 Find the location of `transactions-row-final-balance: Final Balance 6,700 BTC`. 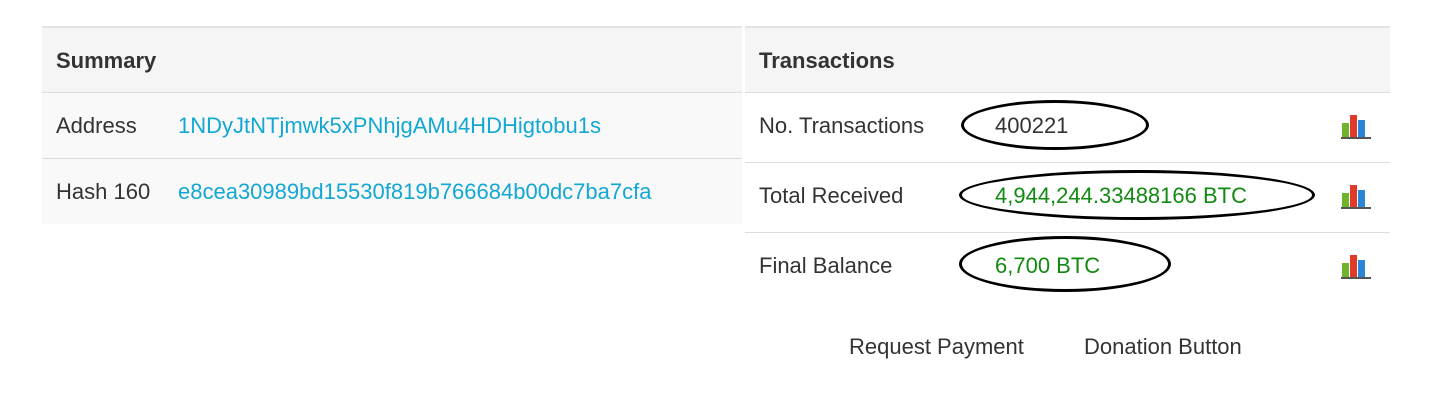

transactions-row-final-balance: Final Balance 6,700 BTC is located at coordinates (1067, 268).